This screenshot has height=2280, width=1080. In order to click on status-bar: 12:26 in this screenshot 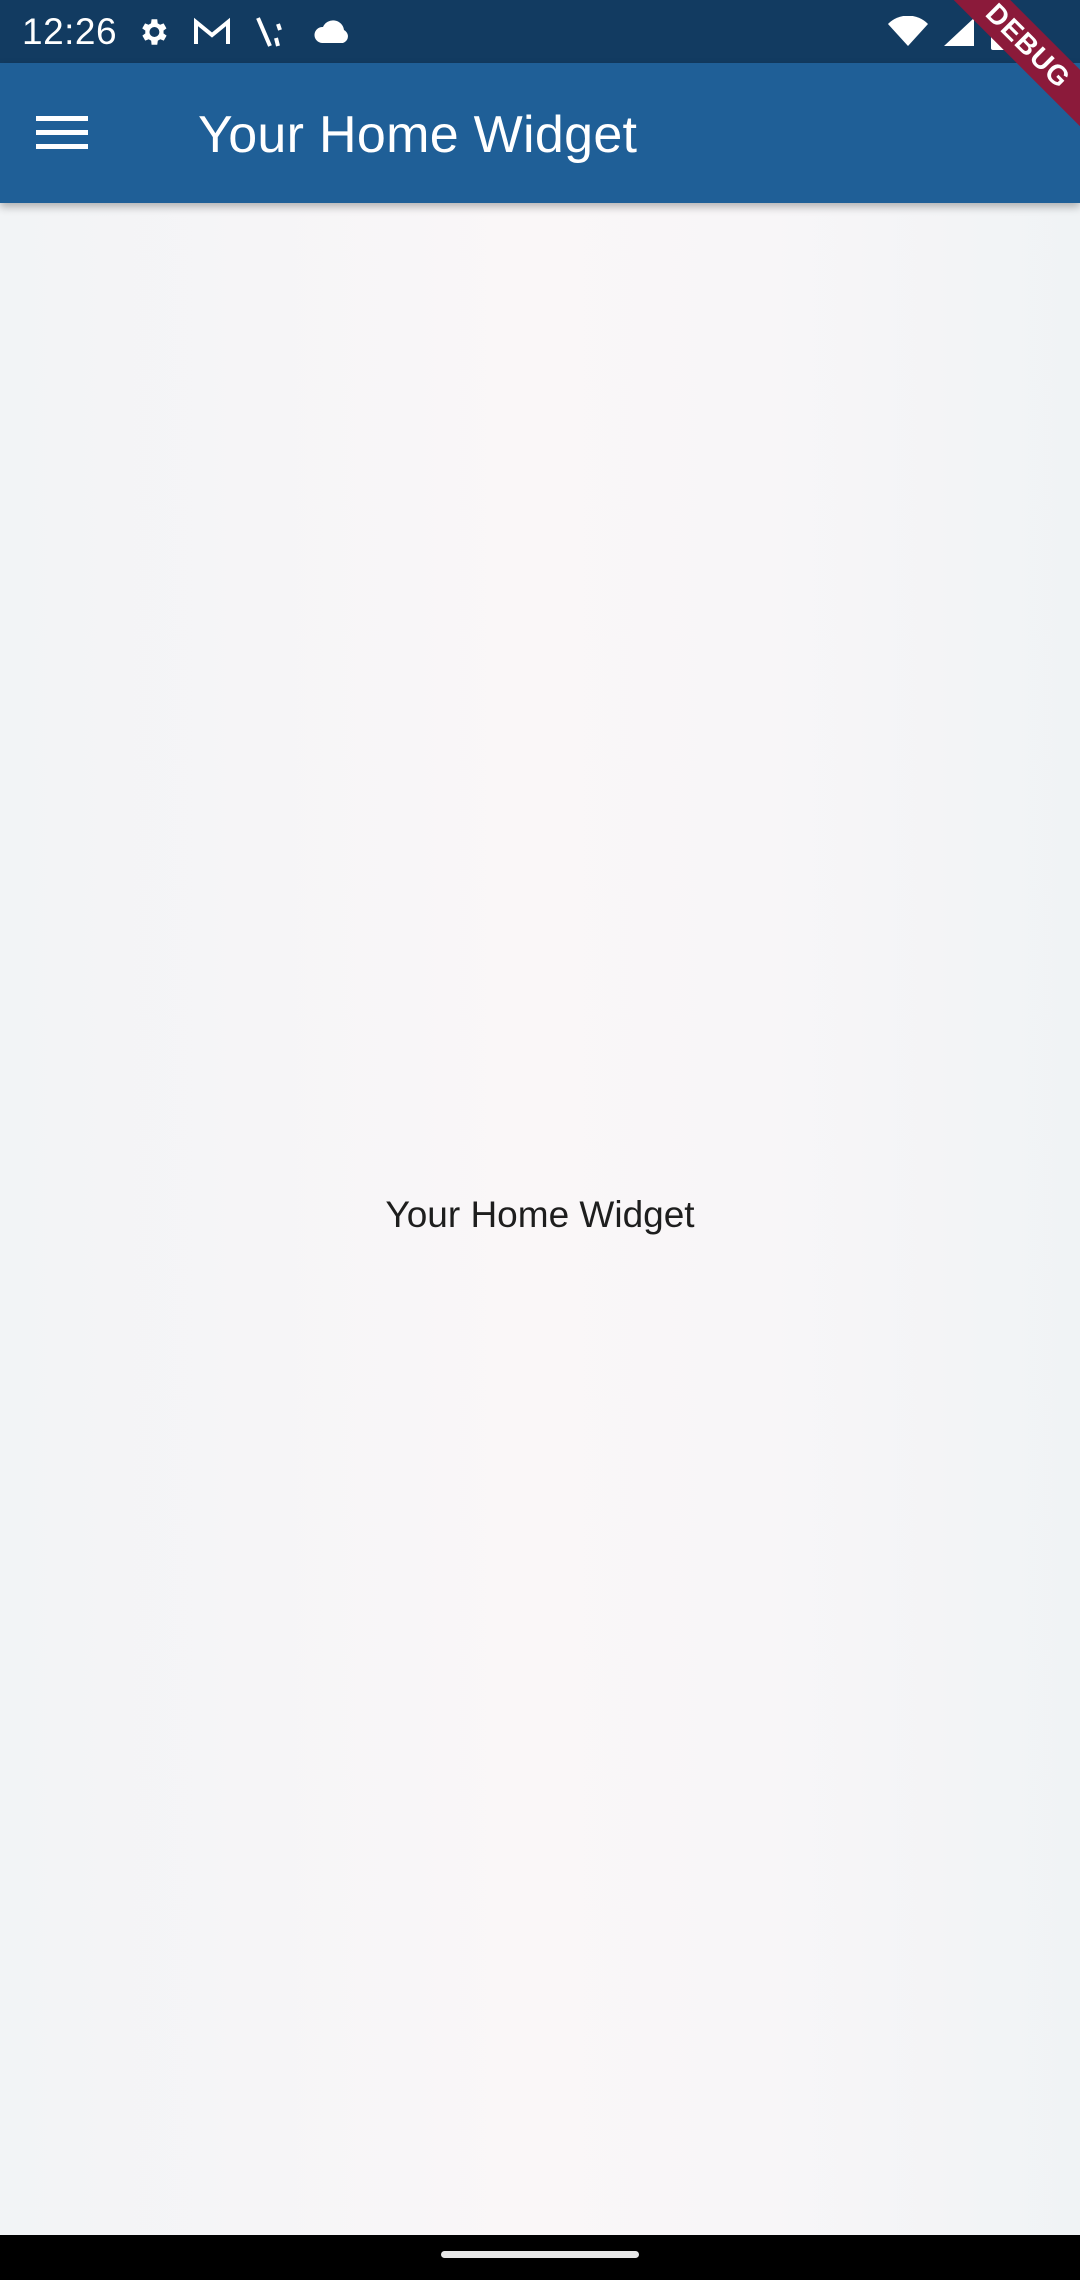, I will do `click(540, 31)`.